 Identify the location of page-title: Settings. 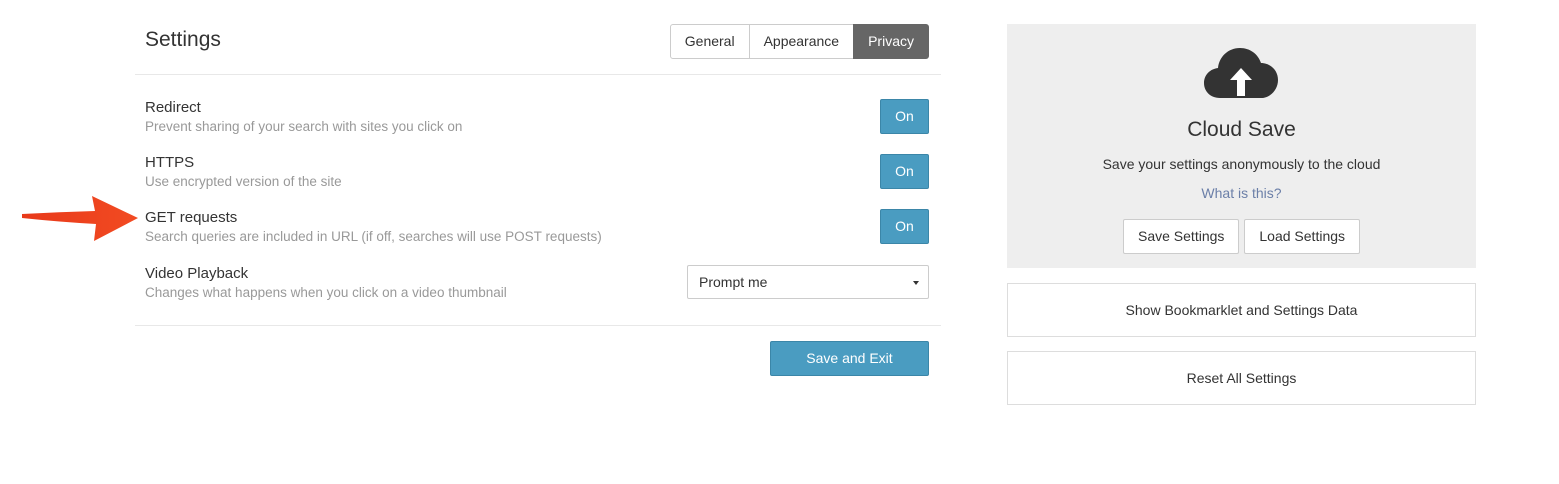
(183, 39).